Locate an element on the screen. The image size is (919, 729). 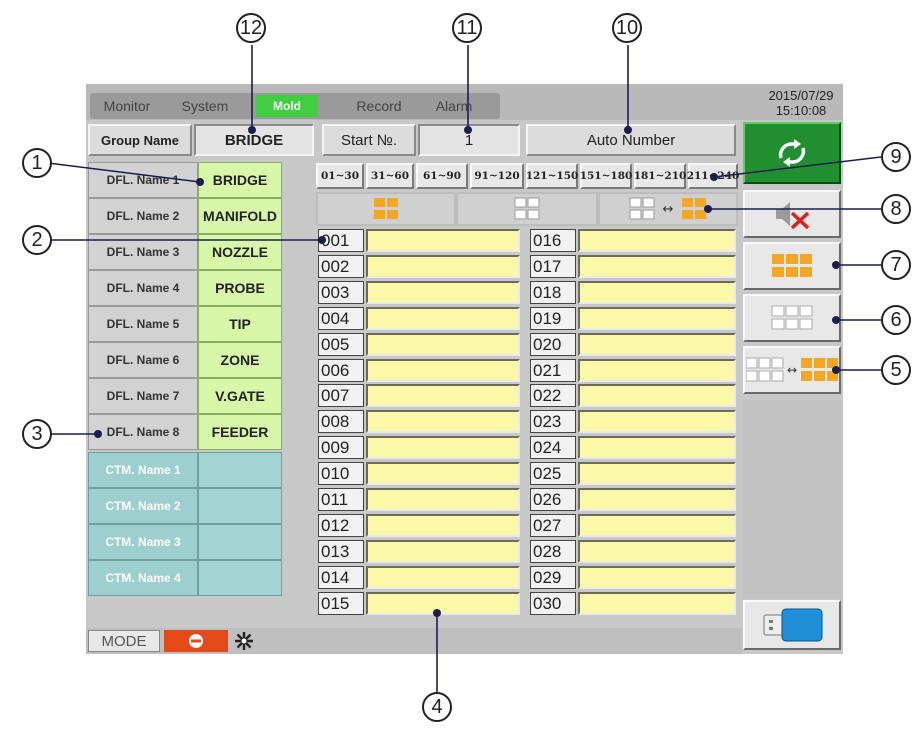
callout-12: 12 is located at coordinates (251, 28).